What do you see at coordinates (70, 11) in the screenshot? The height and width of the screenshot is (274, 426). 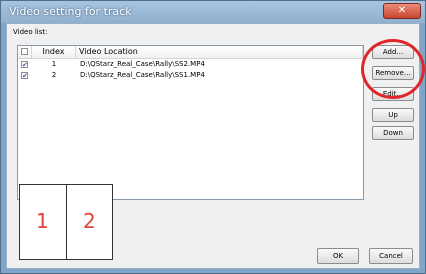 I see `window-title: Video setting for track` at bounding box center [70, 11].